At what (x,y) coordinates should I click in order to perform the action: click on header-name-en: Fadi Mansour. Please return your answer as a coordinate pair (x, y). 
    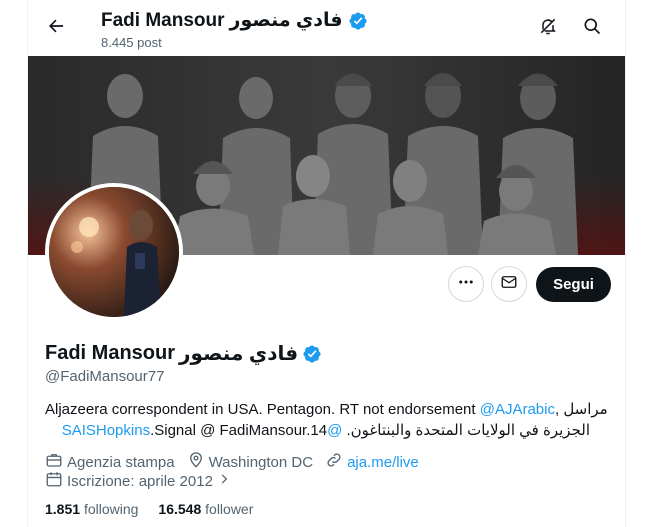
    Looking at the image, I should click on (163, 20).